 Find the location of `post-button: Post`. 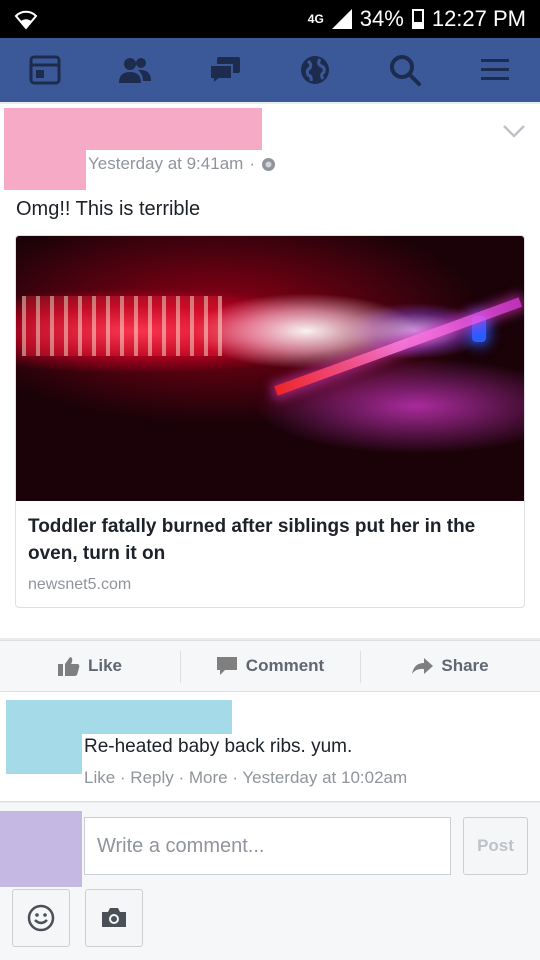

post-button: Post is located at coordinates (495, 846).